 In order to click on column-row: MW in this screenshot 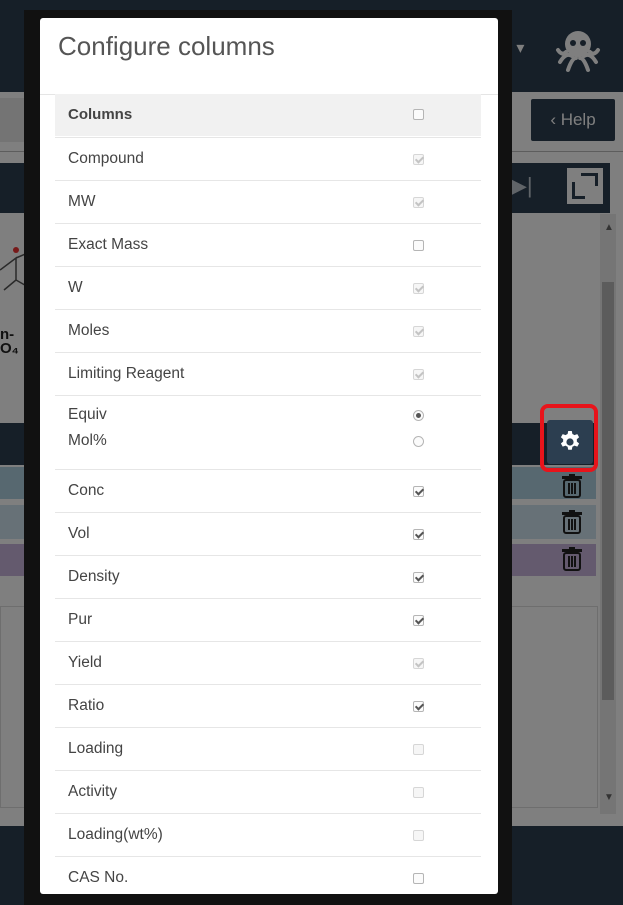, I will do `click(268, 202)`.